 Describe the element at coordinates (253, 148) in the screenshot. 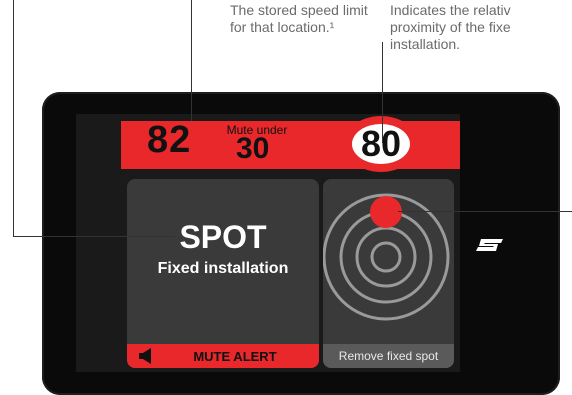

I see `mute-under-value: 30` at that location.